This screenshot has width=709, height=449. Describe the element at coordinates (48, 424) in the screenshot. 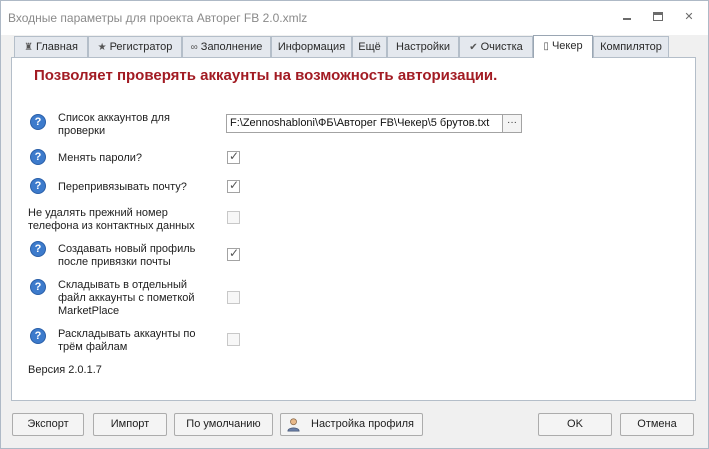

I see `export-button: Экспорт` at that location.